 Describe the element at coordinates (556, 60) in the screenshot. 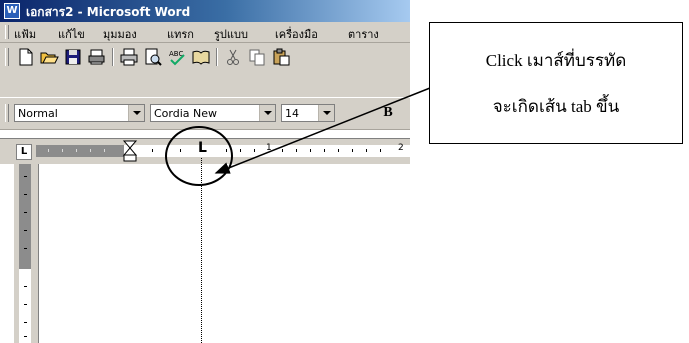

I see `callout-line-1: Click เมาส์ที่บรรทัด` at that location.